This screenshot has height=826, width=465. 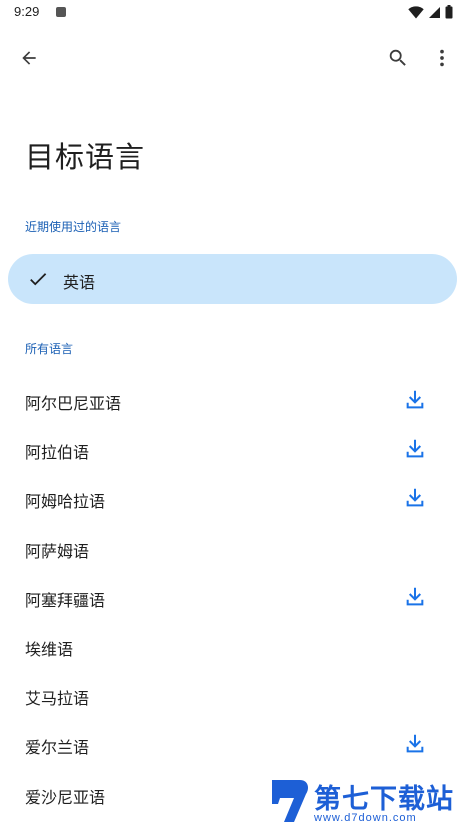 I want to click on recent-language-label: 英语, so click(x=79, y=282).